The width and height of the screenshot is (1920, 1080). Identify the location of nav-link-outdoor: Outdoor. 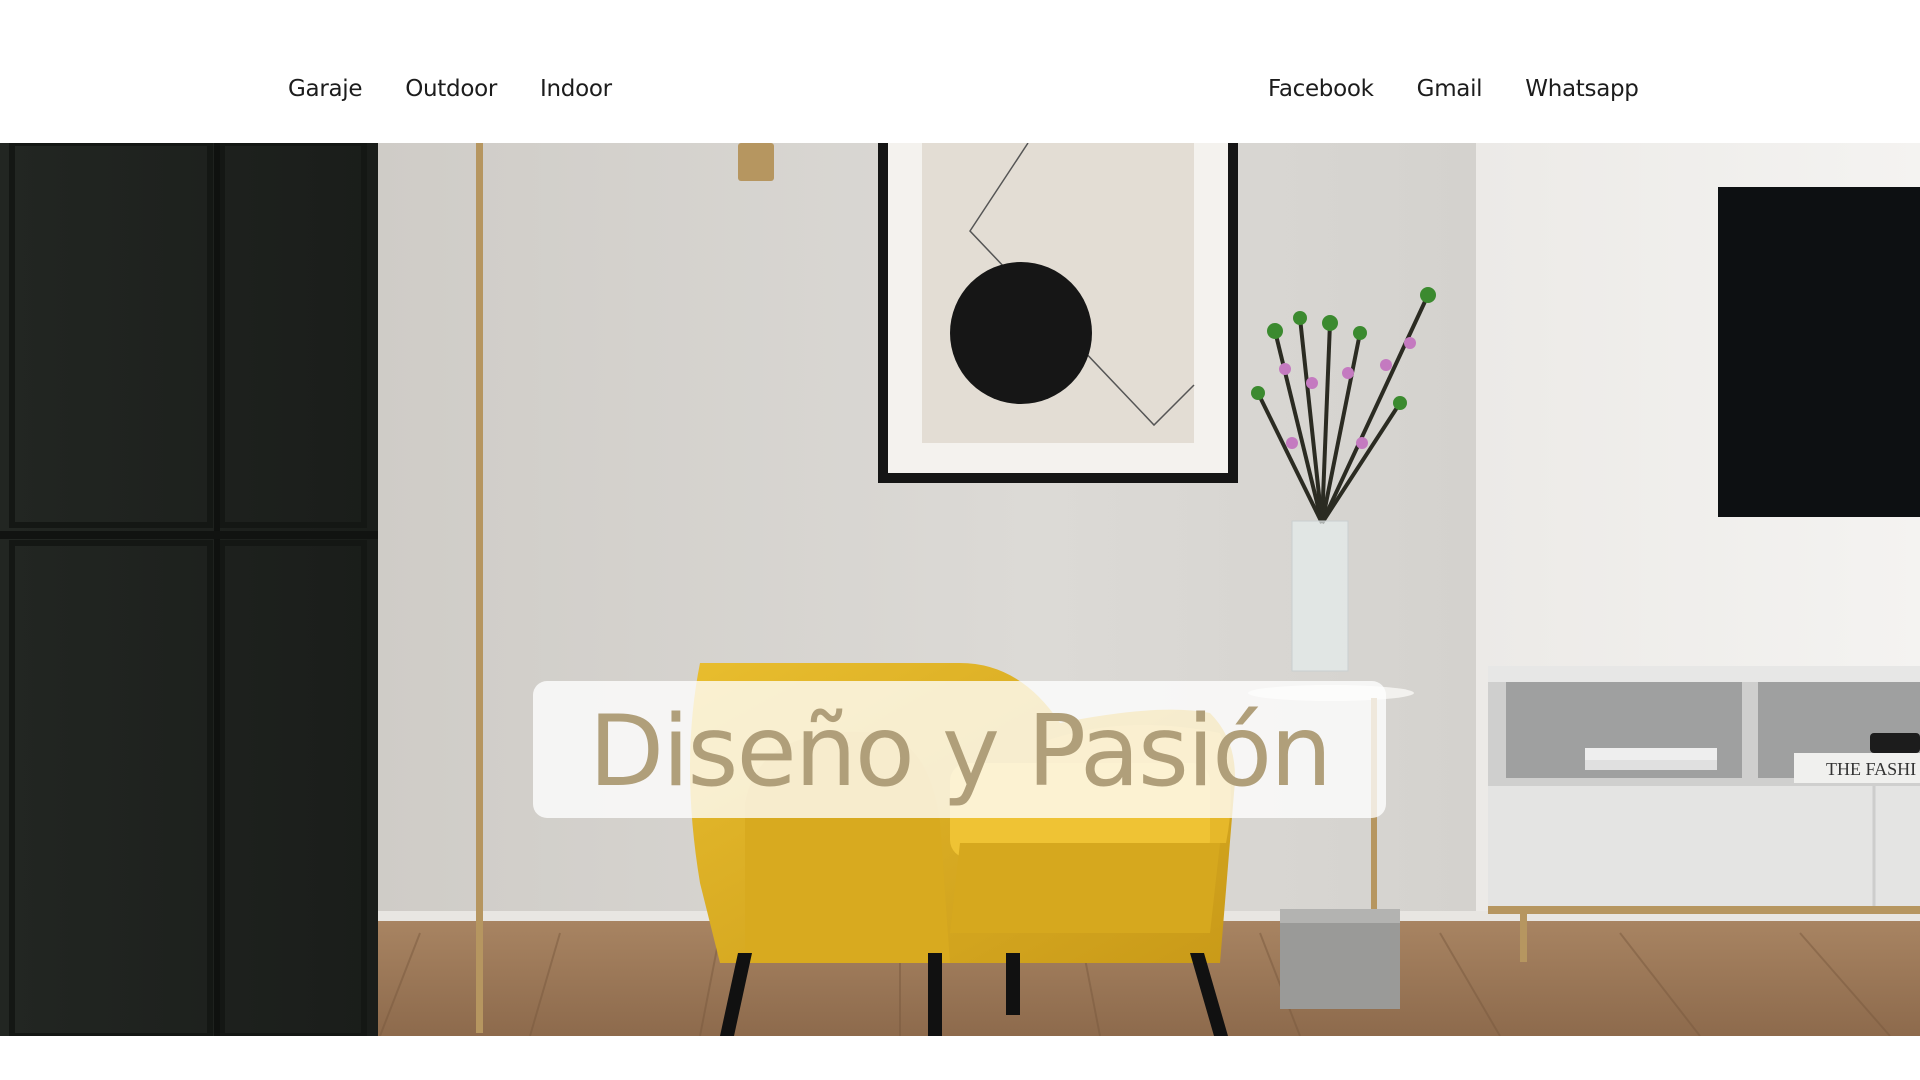
(451, 90).